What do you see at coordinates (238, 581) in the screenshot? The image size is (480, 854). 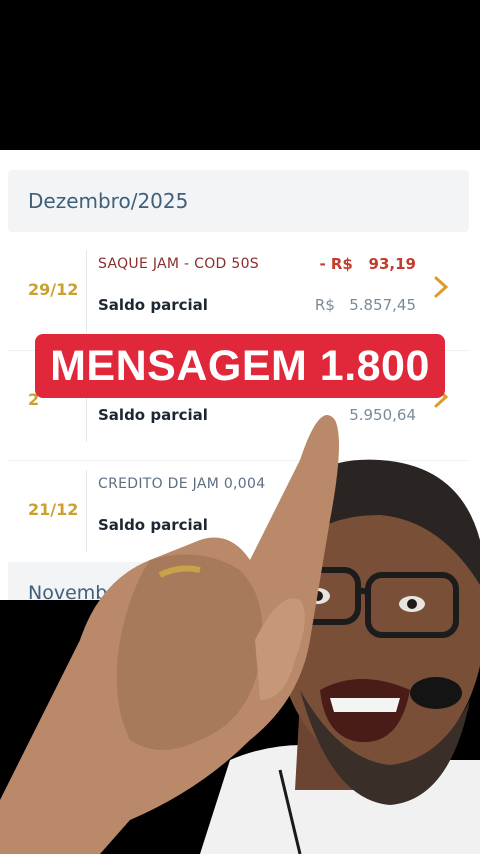 I see `month-header-november: Novemb` at bounding box center [238, 581].